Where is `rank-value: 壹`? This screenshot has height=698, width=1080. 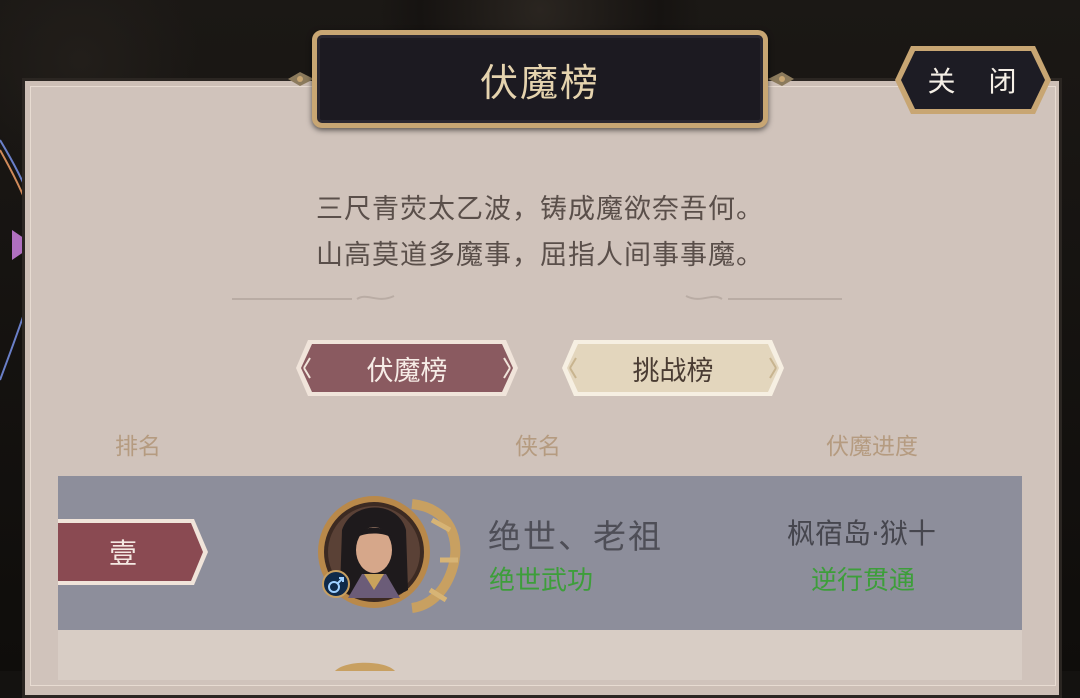
rank-value: 壹 is located at coordinates (122, 553).